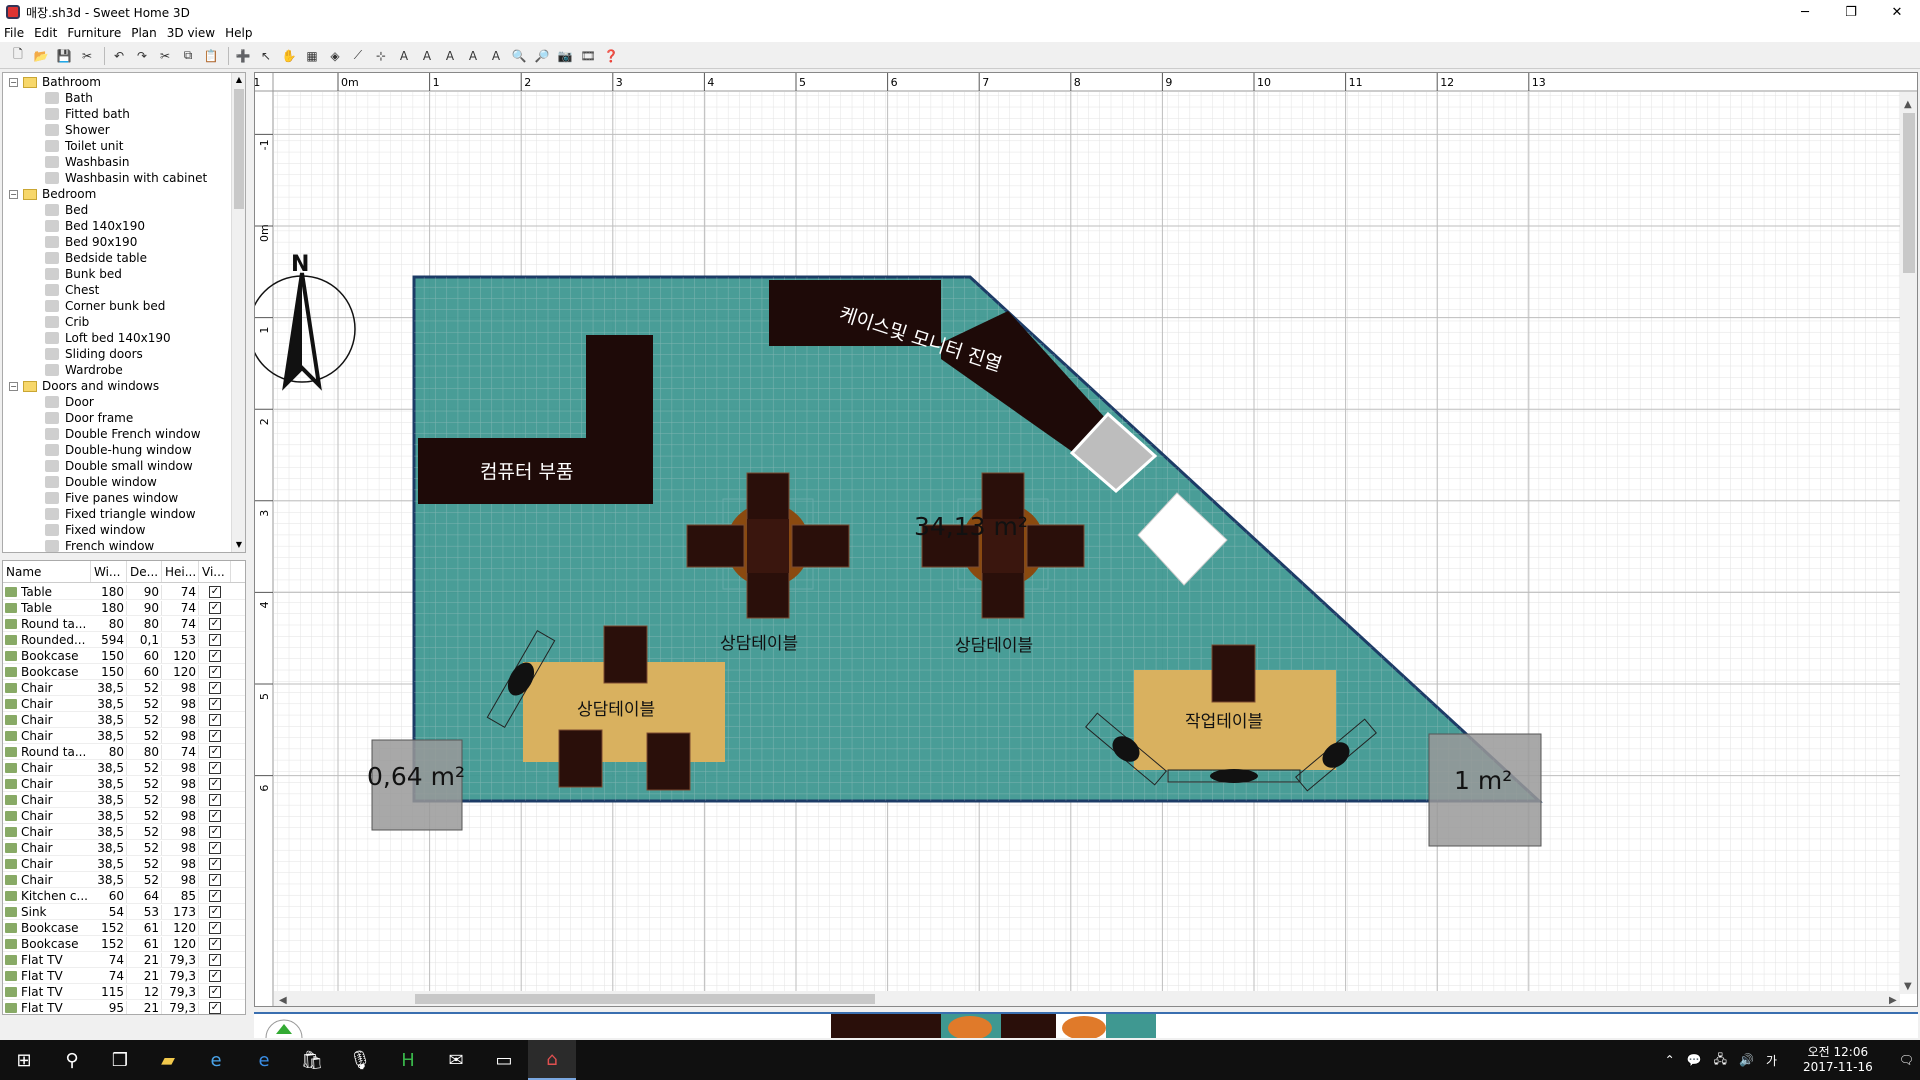 This screenshot has width=1920, height=1080. What do you see at coordinates (117, 338) in the screenshot?
I see `catalog-item: Loft bed 140x190` at bounding box center [117, 338].